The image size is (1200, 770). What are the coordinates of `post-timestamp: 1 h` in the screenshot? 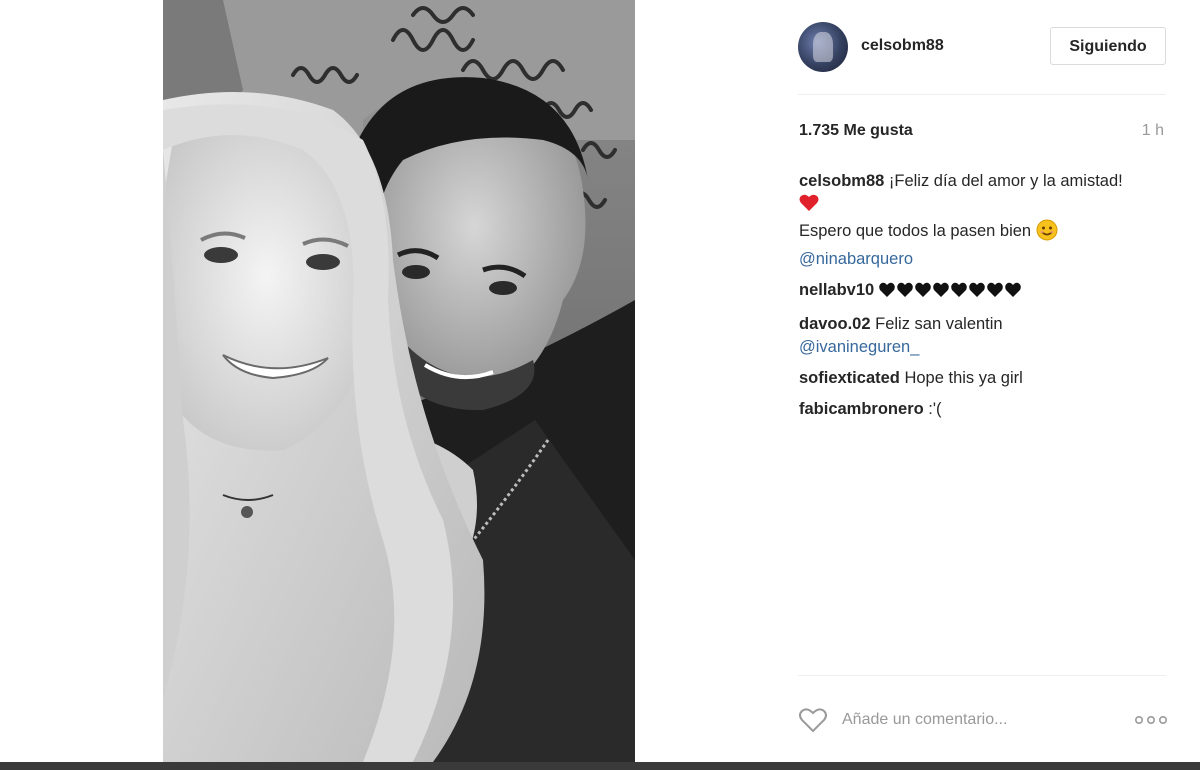 It's located at (1153, 131).